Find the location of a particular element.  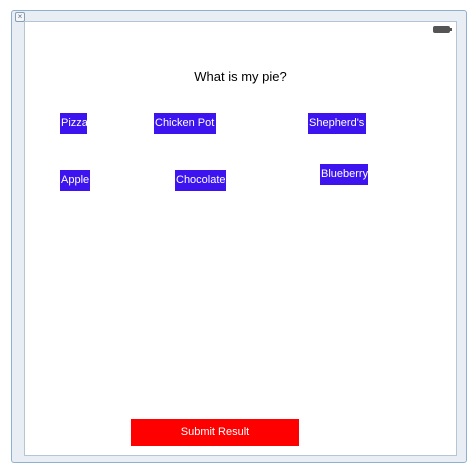

question-title: What is my pie? is located at coordinates (240, 76).